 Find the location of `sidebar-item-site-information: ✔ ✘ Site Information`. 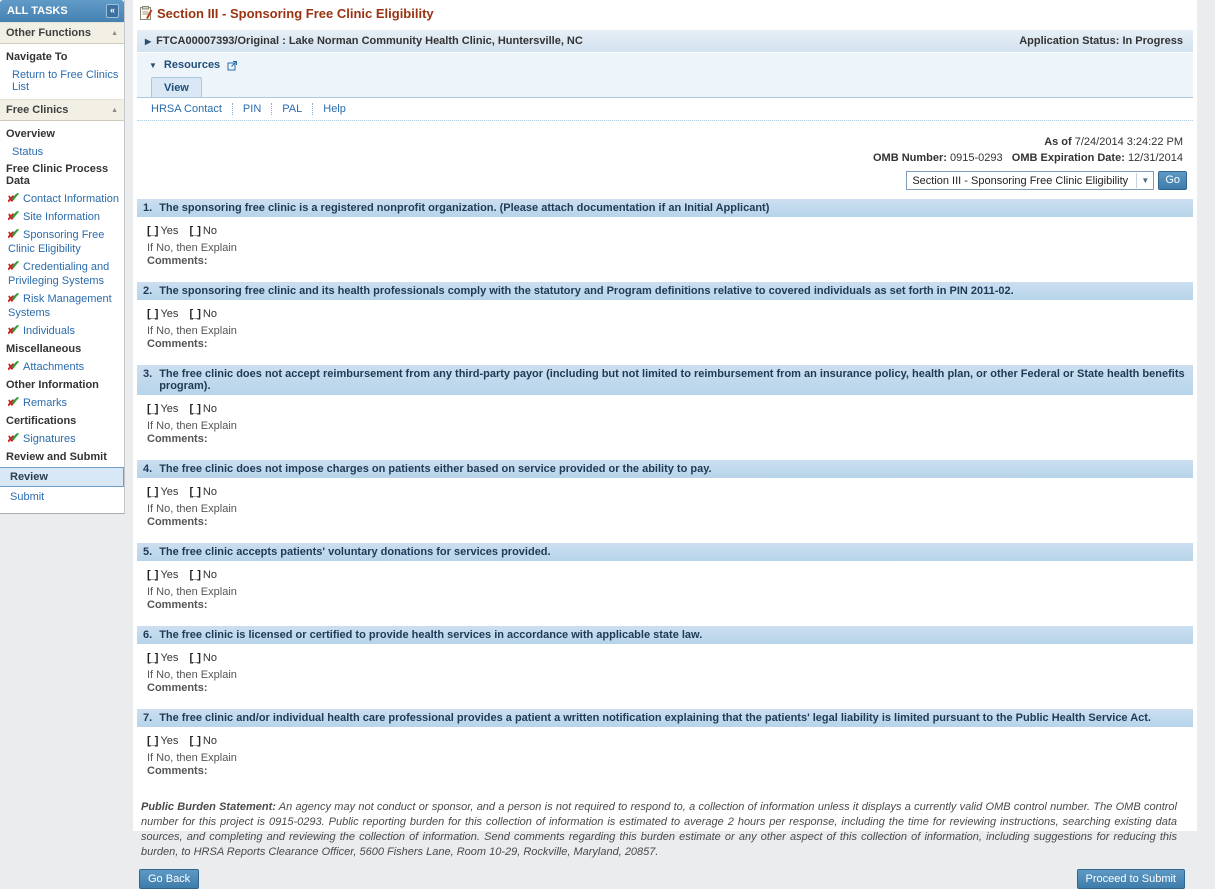

sidebar-item-site-information: ✔ ✘ Site Information is located at coordinates (62, 217).